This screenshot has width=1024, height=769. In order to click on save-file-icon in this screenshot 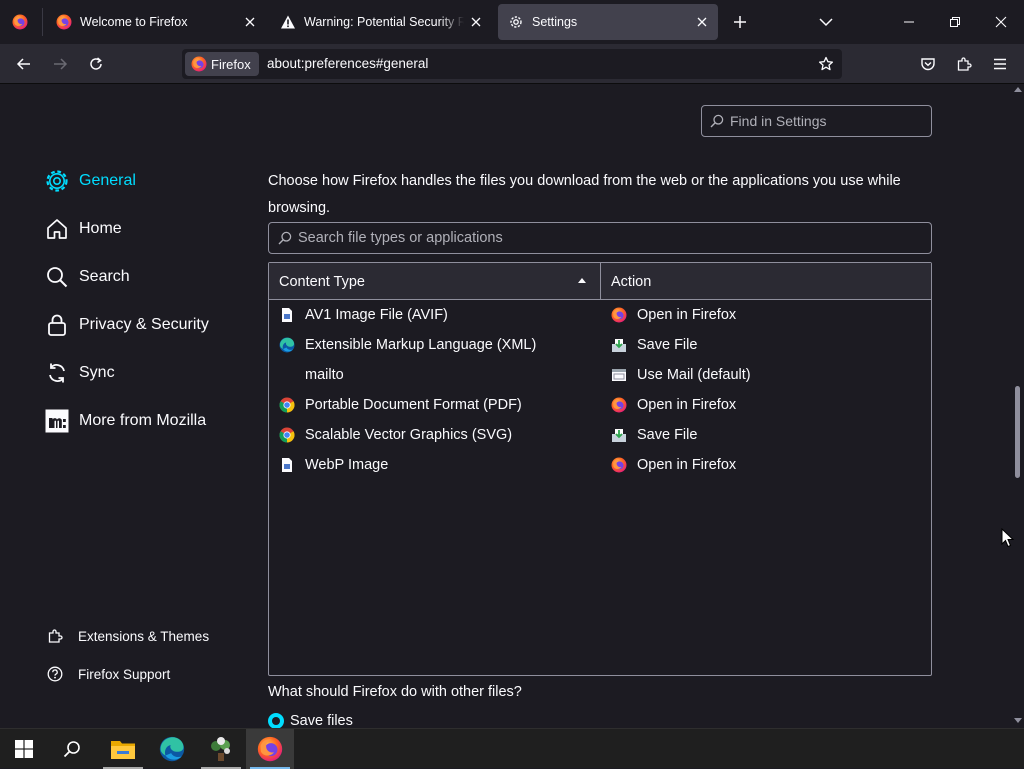, I will do `click(619, 435)`.